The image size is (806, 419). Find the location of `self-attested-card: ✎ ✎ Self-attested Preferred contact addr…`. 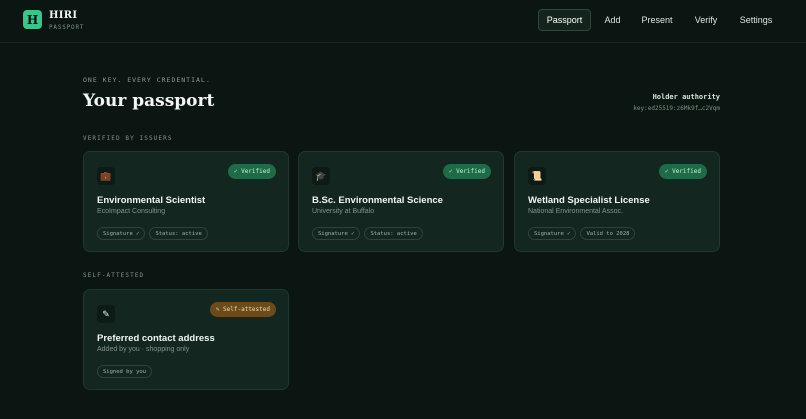

self-attested-card: ✎ ✎ Self-attested Preferred contact addr… is located at coordinates (186, 339).